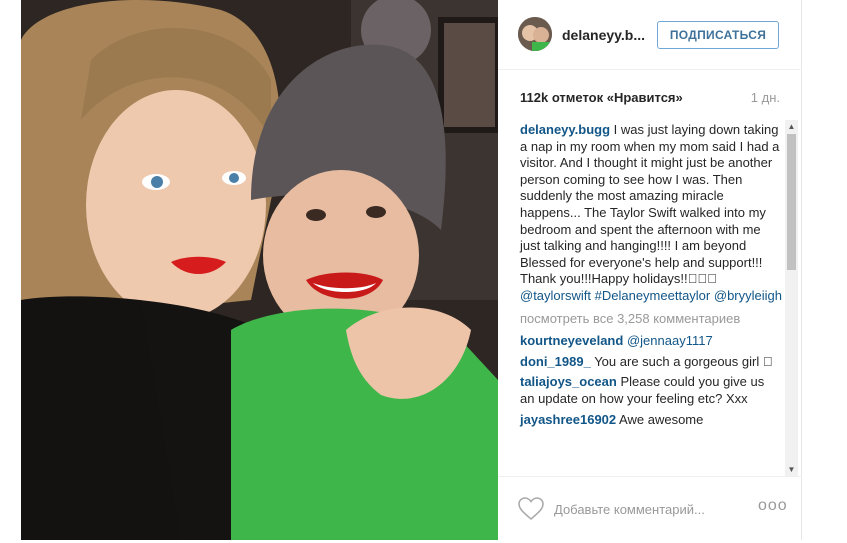 The width and height of the screenshot is (847, 543). What do you see at coordinates (651, 319) in the screenshot?
I see `view-all-comments-link: посмотреть все 3,258 комментариев` at bounding box center [651, 319].